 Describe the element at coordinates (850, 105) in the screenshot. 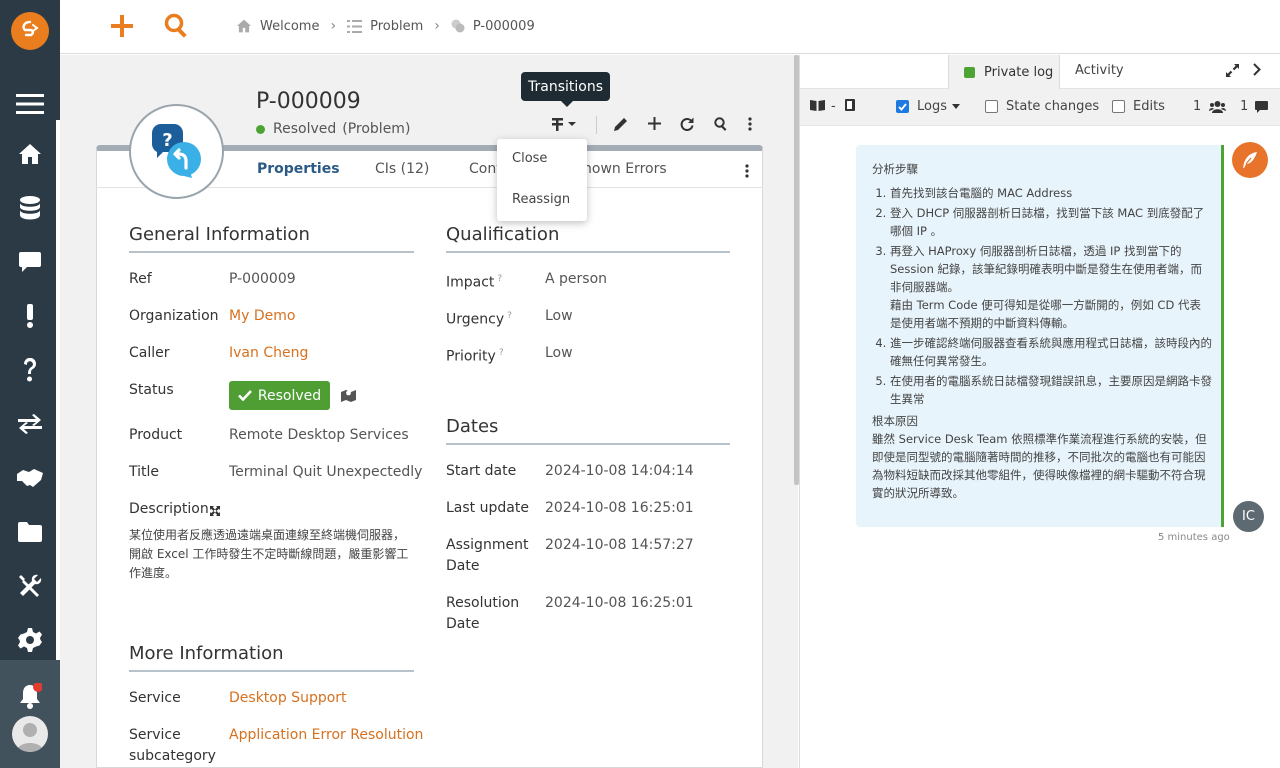

I see `close-all-icon` at that location.